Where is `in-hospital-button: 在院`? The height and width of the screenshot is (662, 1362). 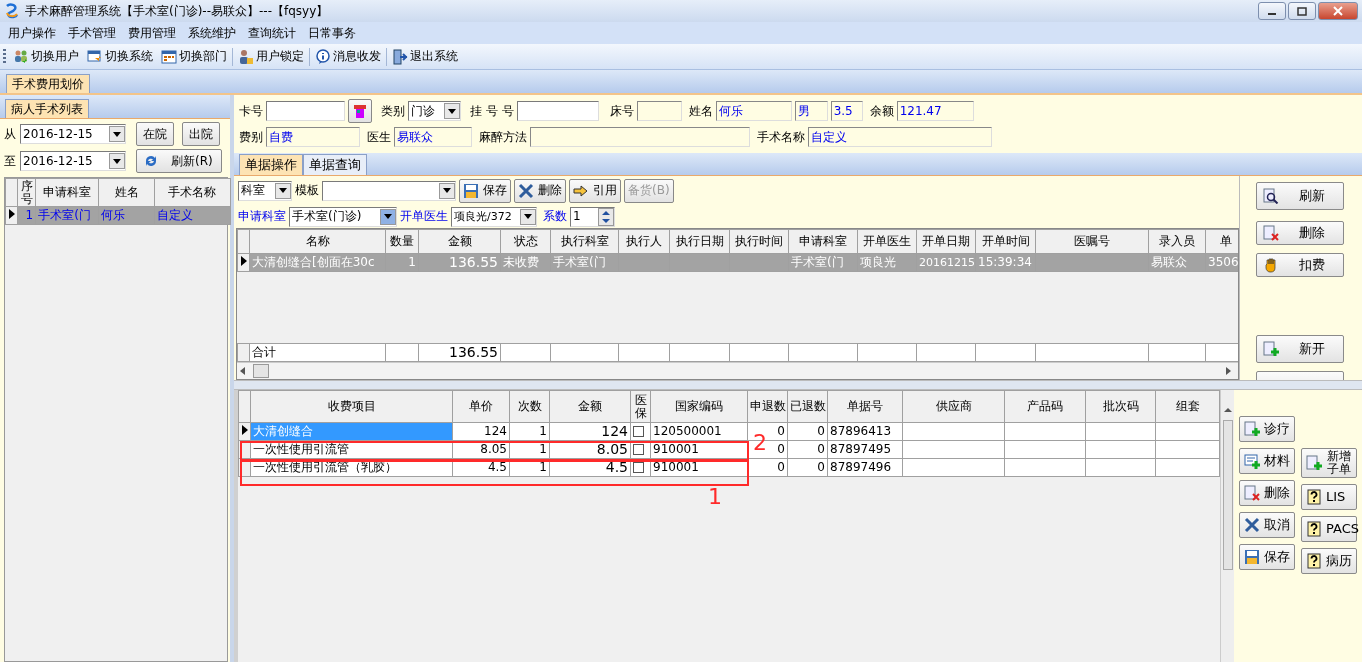 in-hospital-button: 在院 is located at coordinates (155, 134).